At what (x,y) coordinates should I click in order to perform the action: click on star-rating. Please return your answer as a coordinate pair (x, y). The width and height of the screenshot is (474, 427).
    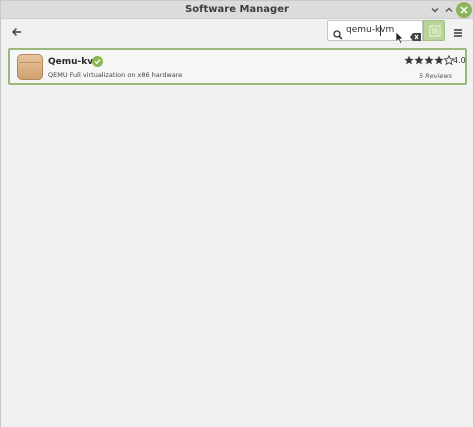
    Looking at the image, I should click on (429, 60).